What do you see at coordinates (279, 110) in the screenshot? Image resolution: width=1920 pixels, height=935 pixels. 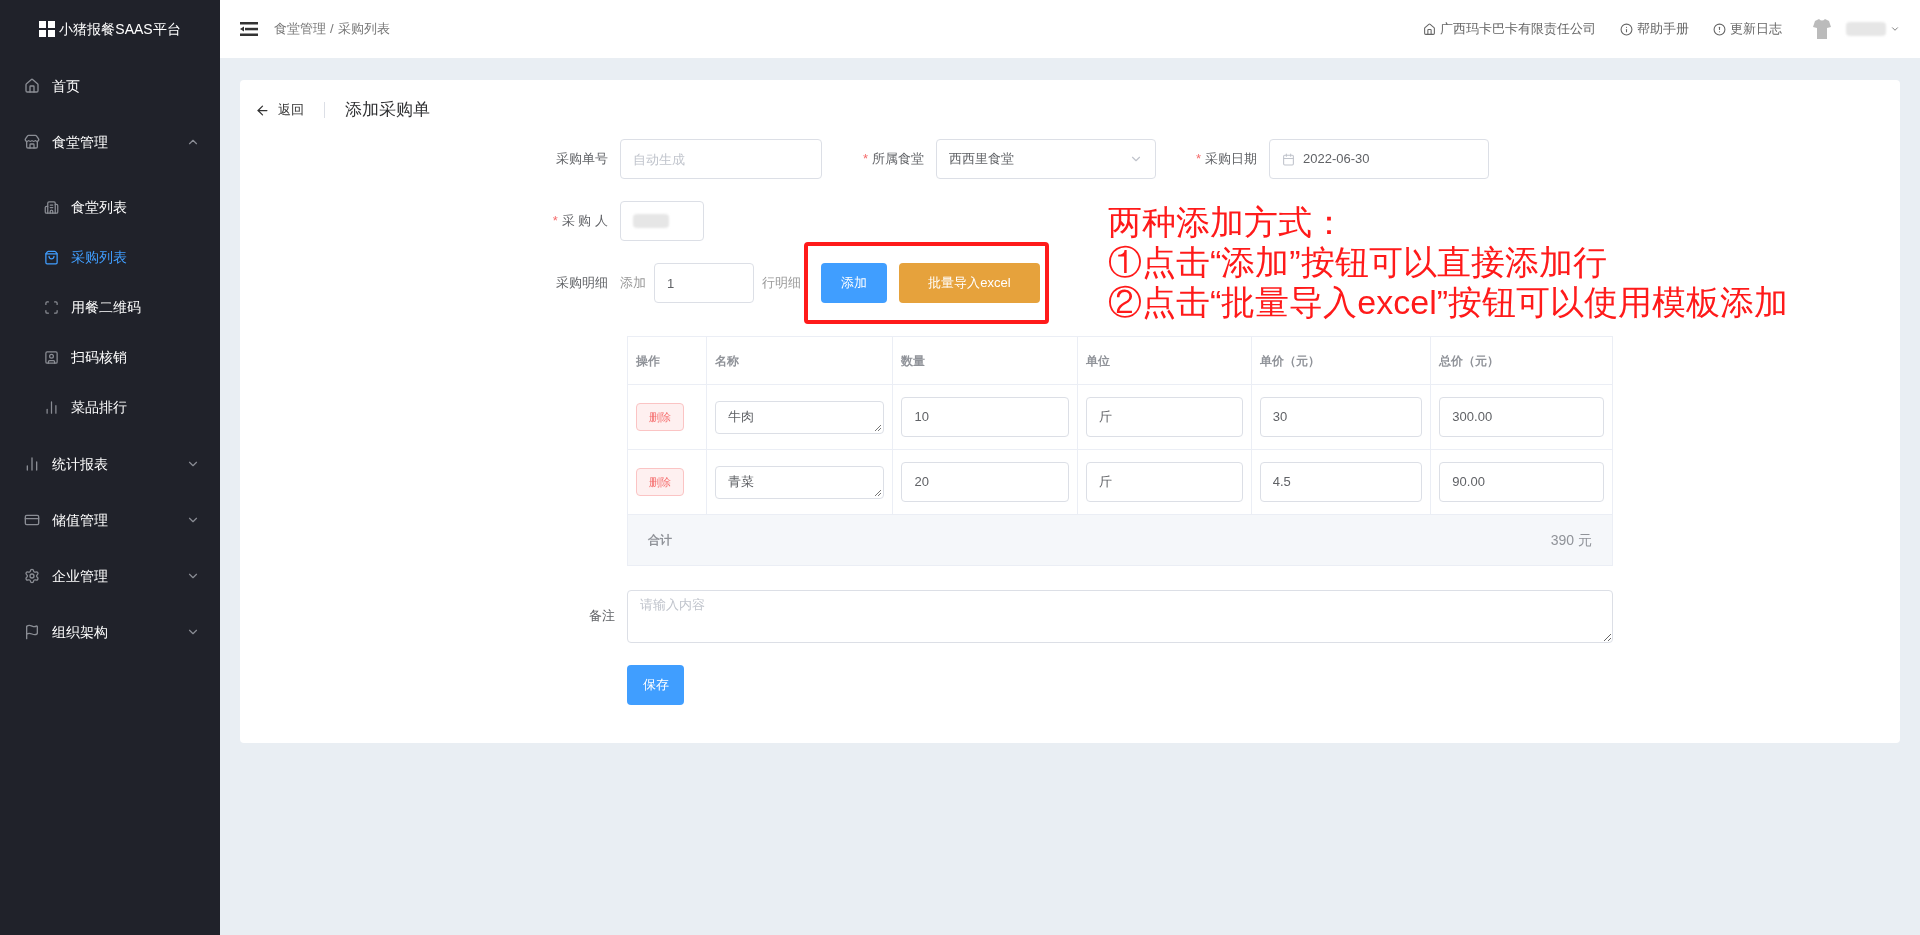 I see `back-link: 返回` at bounding box center [279, 110].